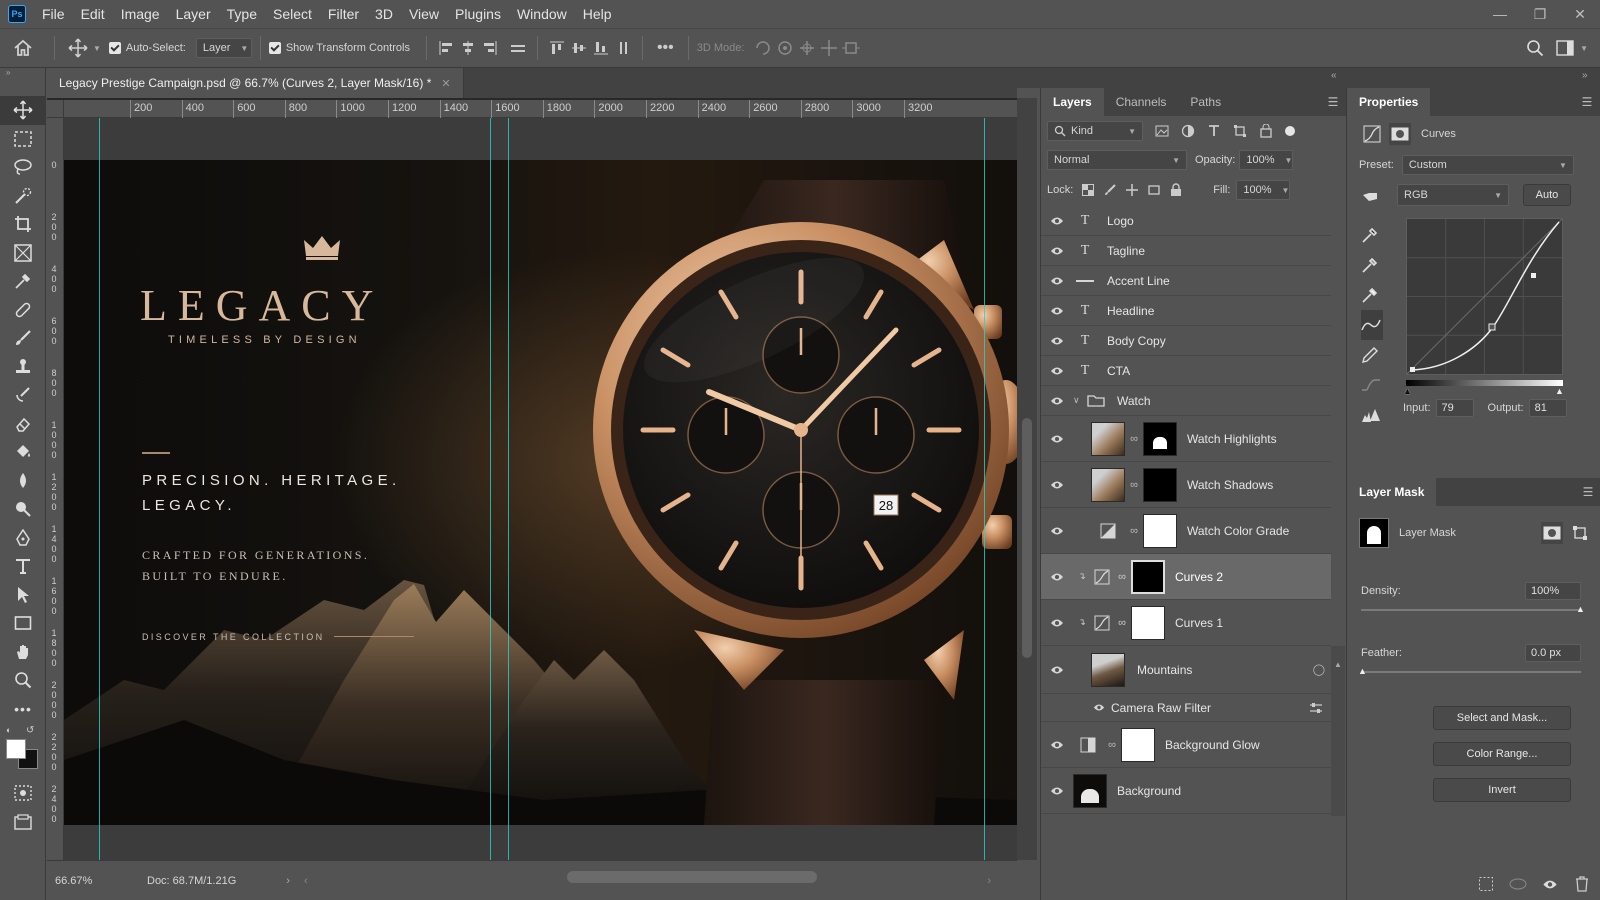  What do you see at coordinates (1500, 14) in the screenshot?
I see `minimize-icon: —` at bounding box center [1500, 14].